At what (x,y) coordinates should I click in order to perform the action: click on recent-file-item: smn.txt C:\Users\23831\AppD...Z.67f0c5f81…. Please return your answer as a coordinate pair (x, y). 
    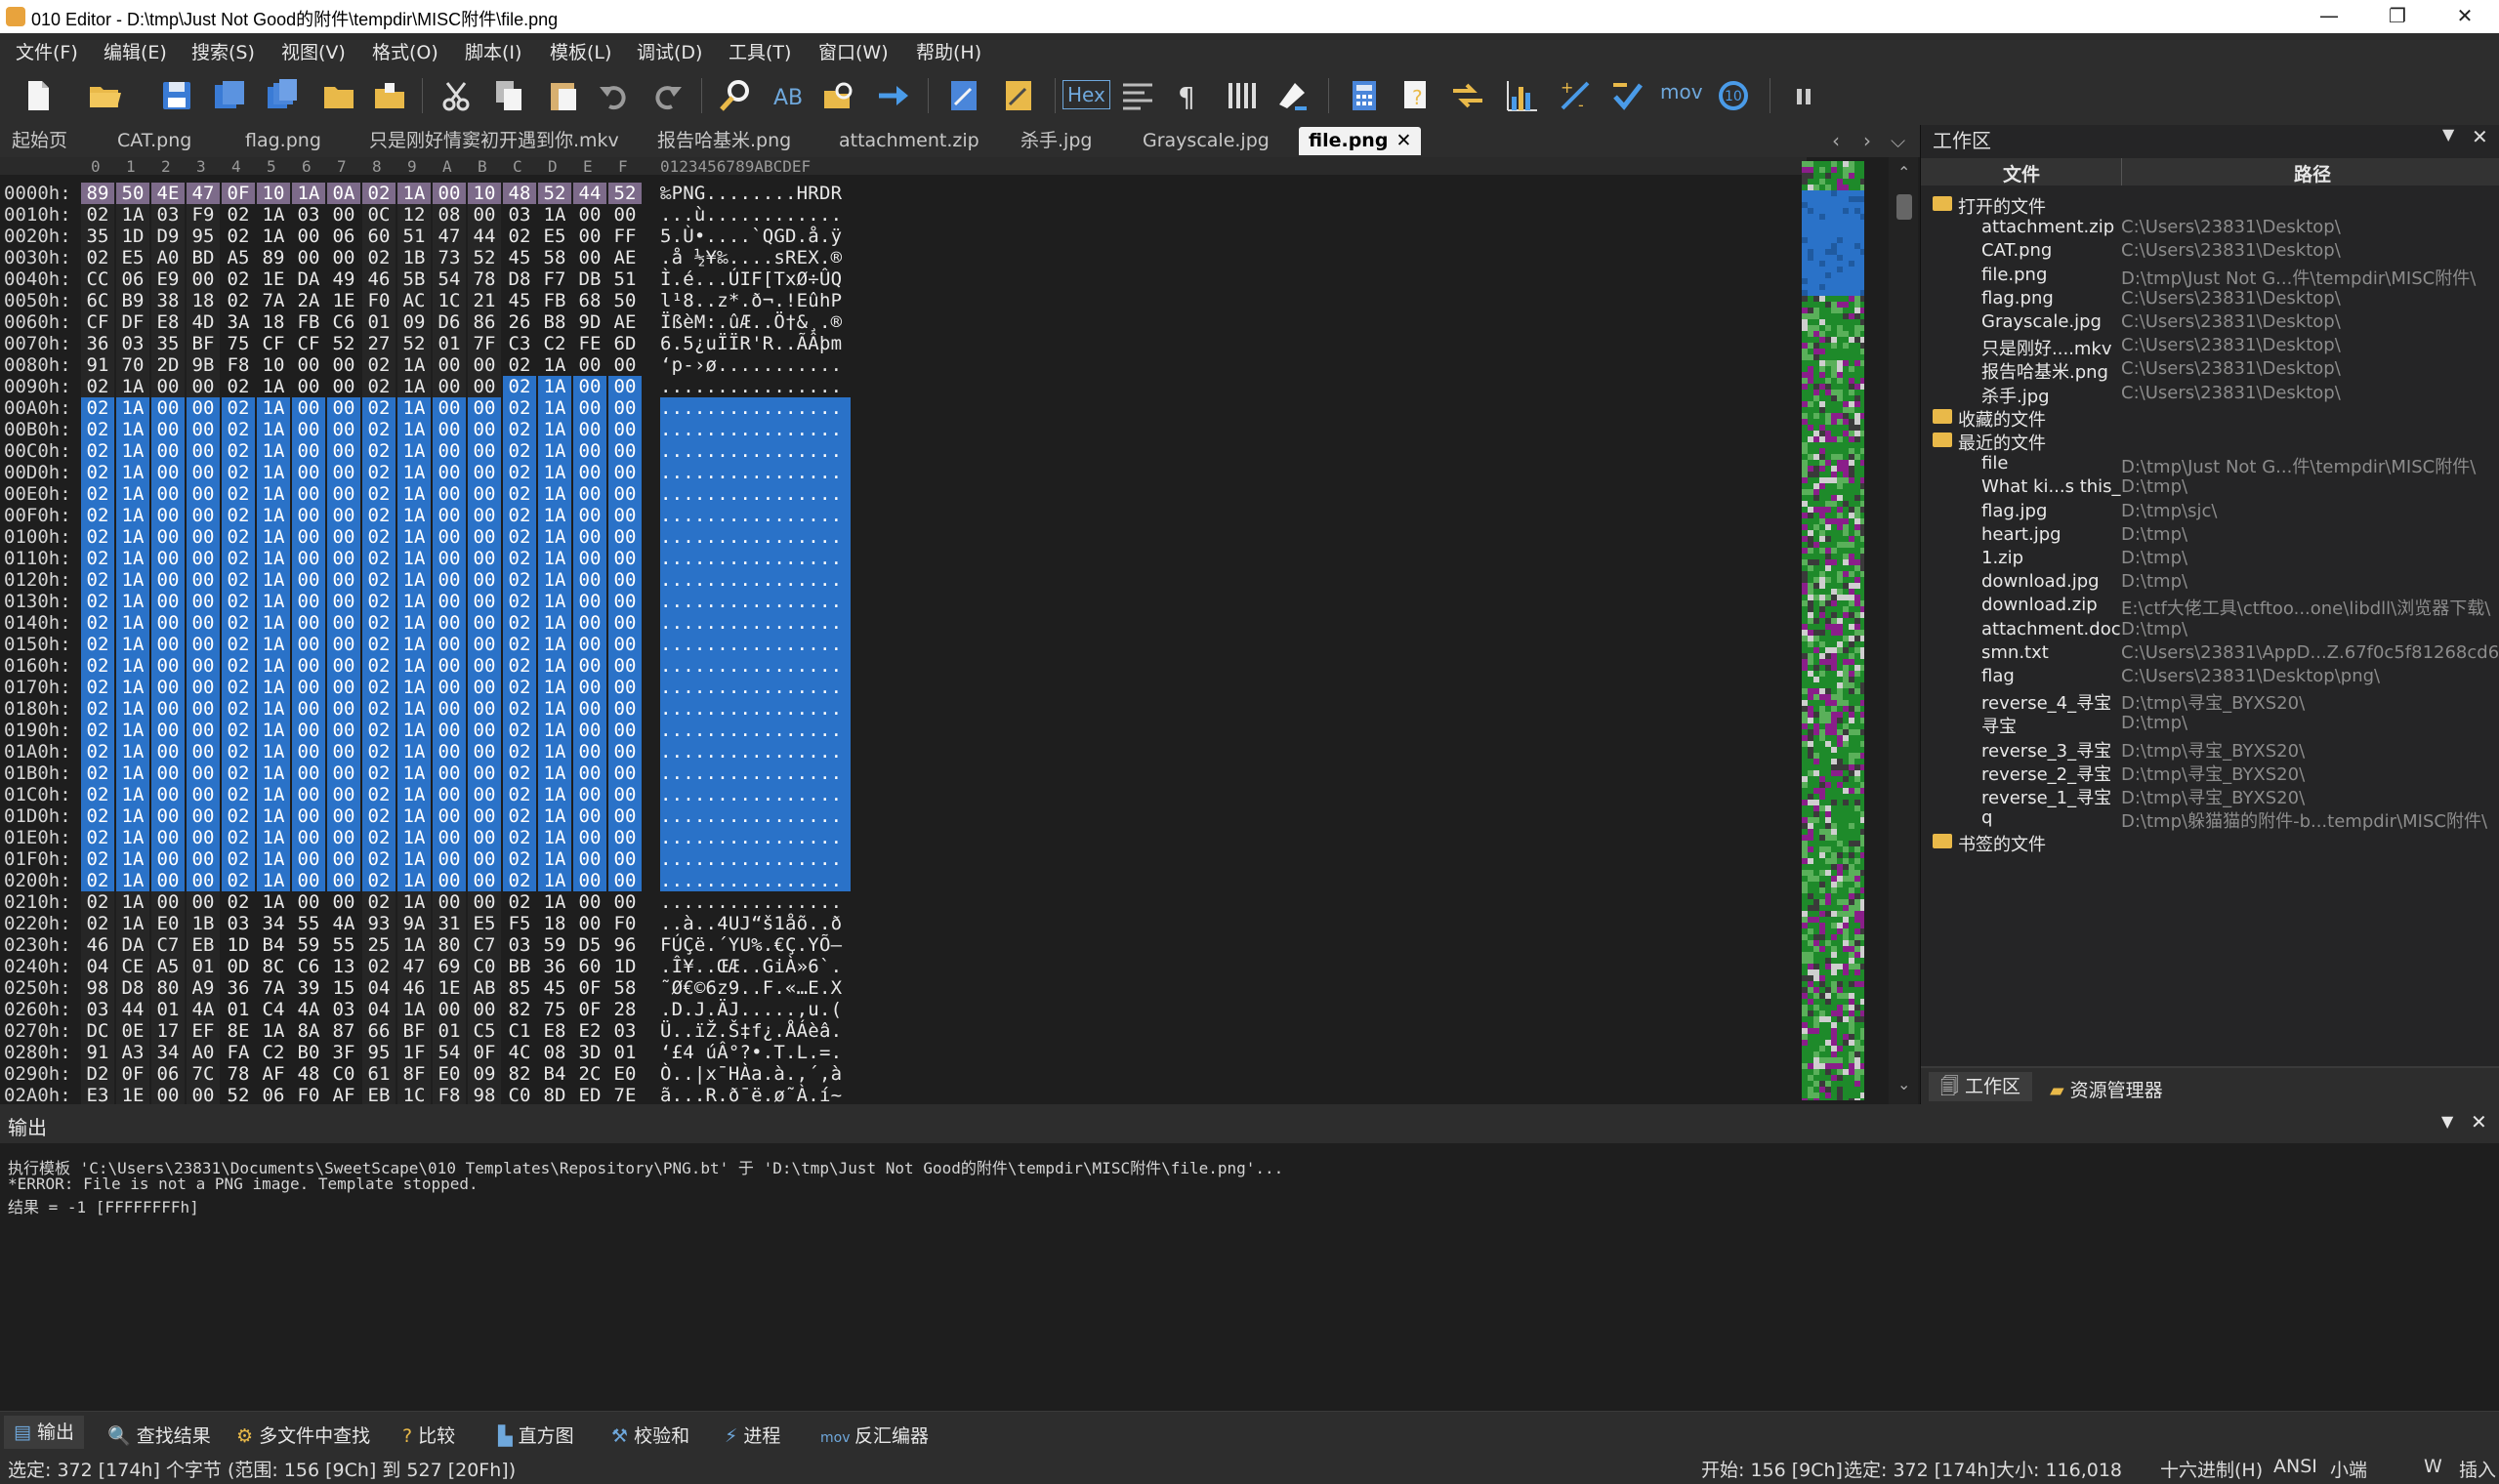
    Looking at the image, I should click on (2210, 654).